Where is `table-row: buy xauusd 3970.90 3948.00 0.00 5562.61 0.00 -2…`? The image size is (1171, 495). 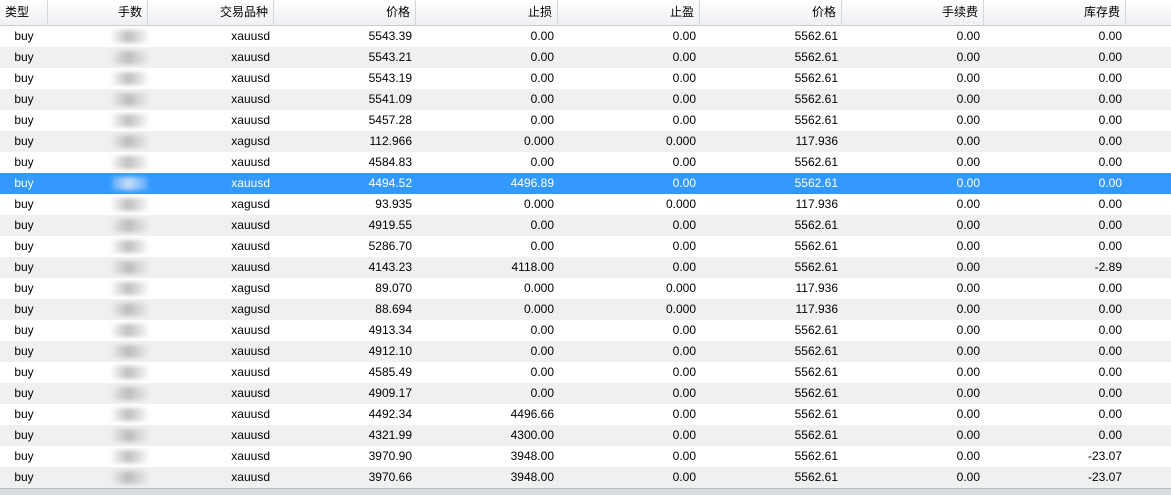 table-row: buy xauusd 3970.90 3948.00 0.00 5562.61 0.00 -2… is located at coordinates (585, 456).